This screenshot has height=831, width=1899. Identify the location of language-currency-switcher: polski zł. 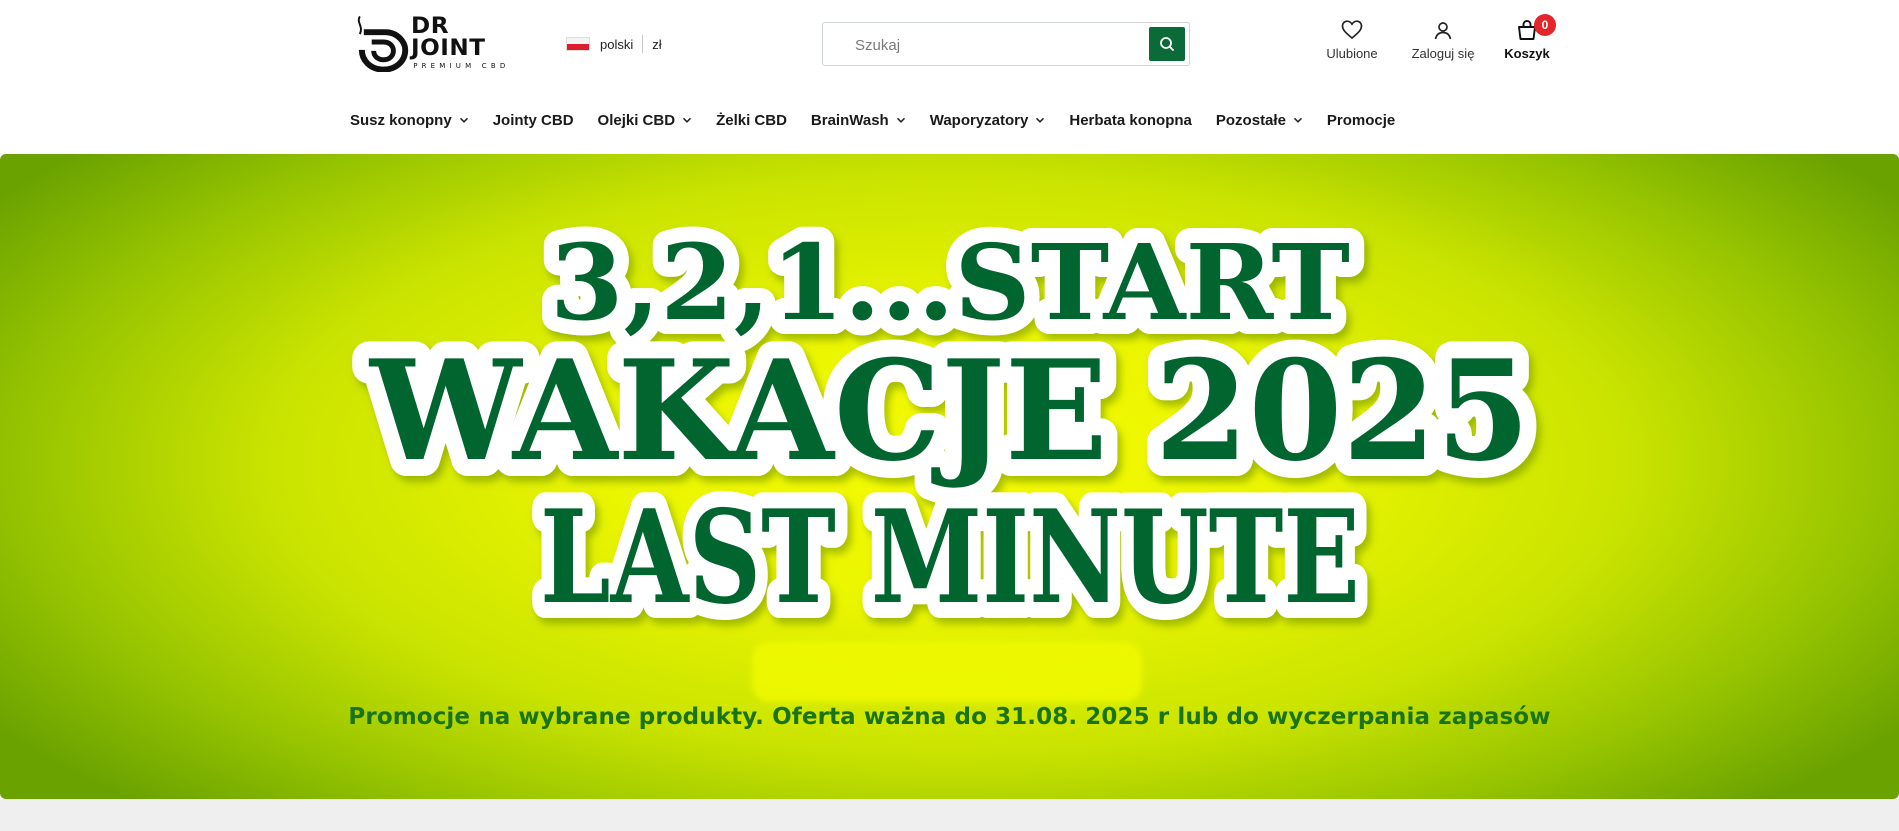
(614, 44).